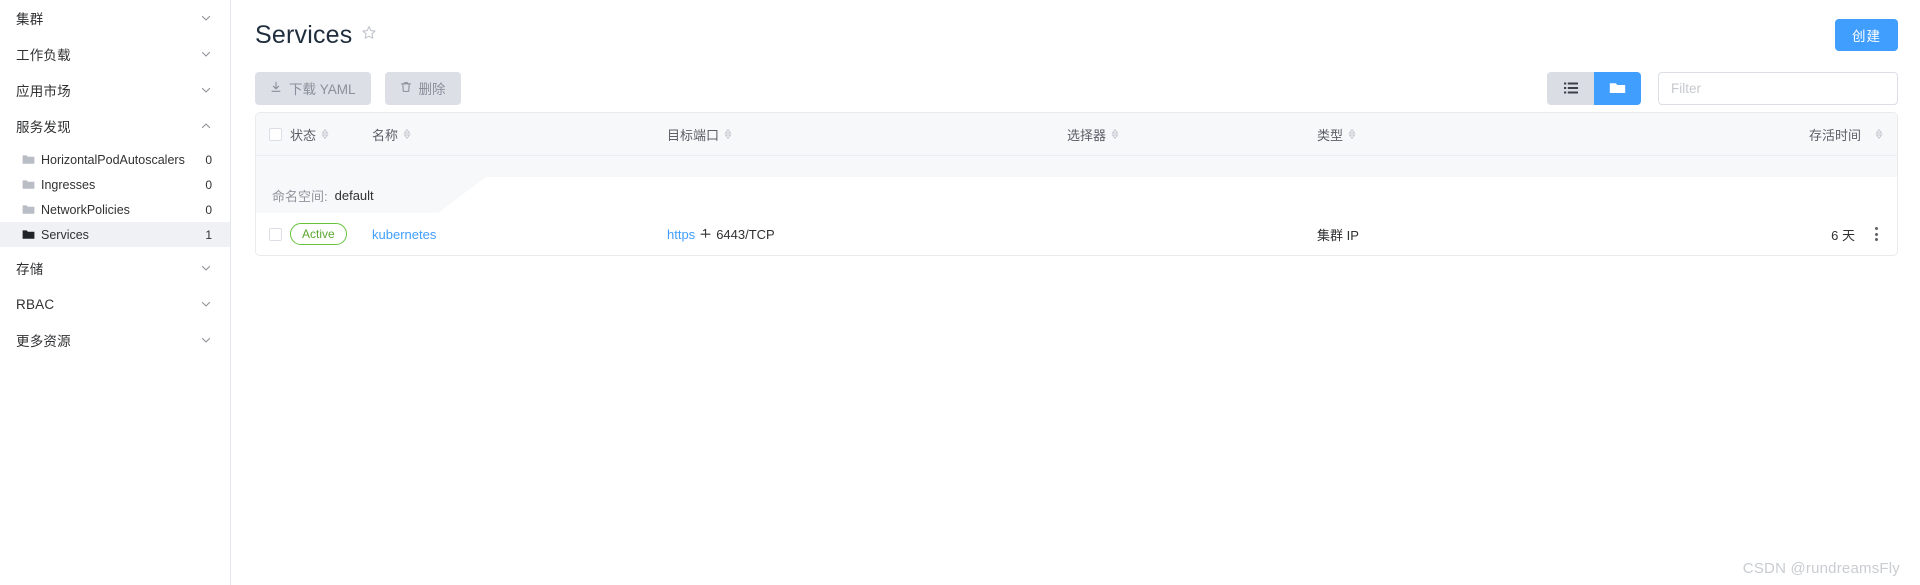 This screenshot has height=585, width=1920. Describe the element at coordinates (43, 127) in the screenshot. I see `sidebar-group-label: 服务发现` at that location.